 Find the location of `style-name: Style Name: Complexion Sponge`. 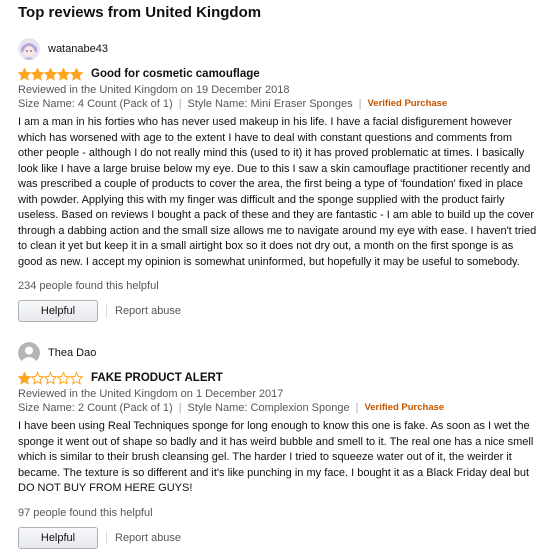

style-name: Style Name: Complexion Sponge is located at coordinates (269, 408).